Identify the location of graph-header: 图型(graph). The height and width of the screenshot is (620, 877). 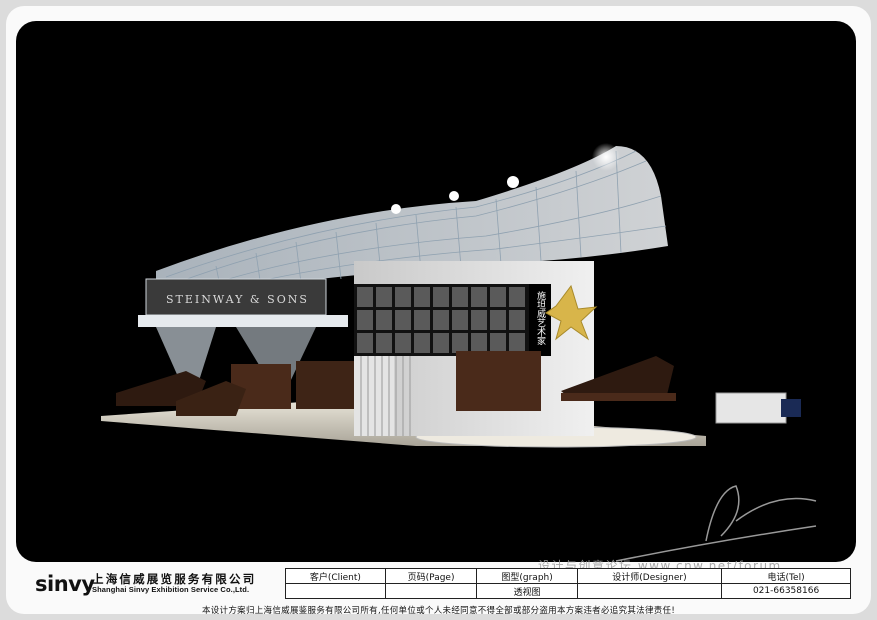
(527, 576).